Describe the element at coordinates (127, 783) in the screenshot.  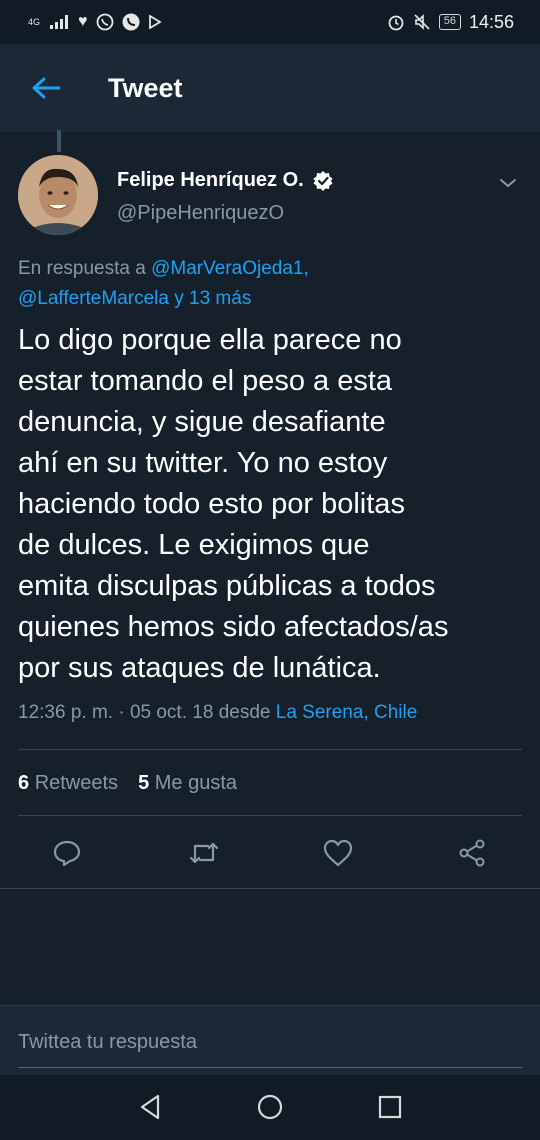
I see `tweet-stats: 6 Retweets 5 Me gusta` at that location.